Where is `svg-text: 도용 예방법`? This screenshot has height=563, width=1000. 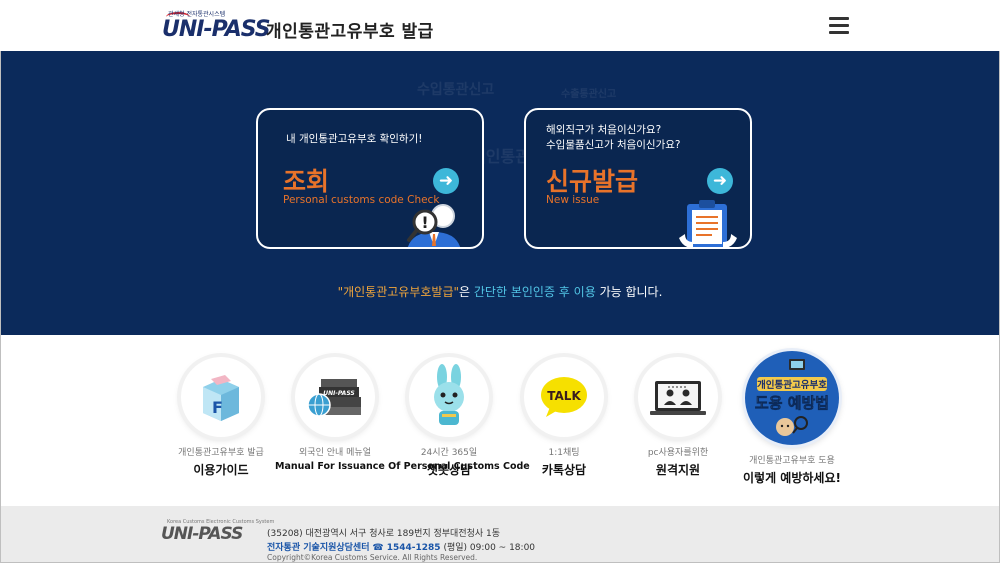 svg-text: 도용 예방법 is located at coordinates (792, 403).